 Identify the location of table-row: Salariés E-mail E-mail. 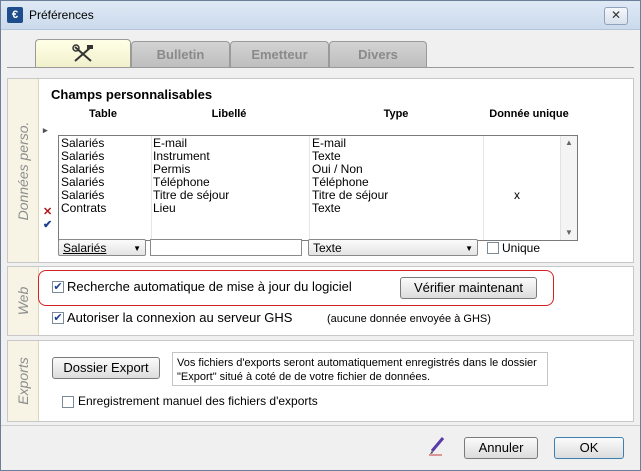
(309, 143).